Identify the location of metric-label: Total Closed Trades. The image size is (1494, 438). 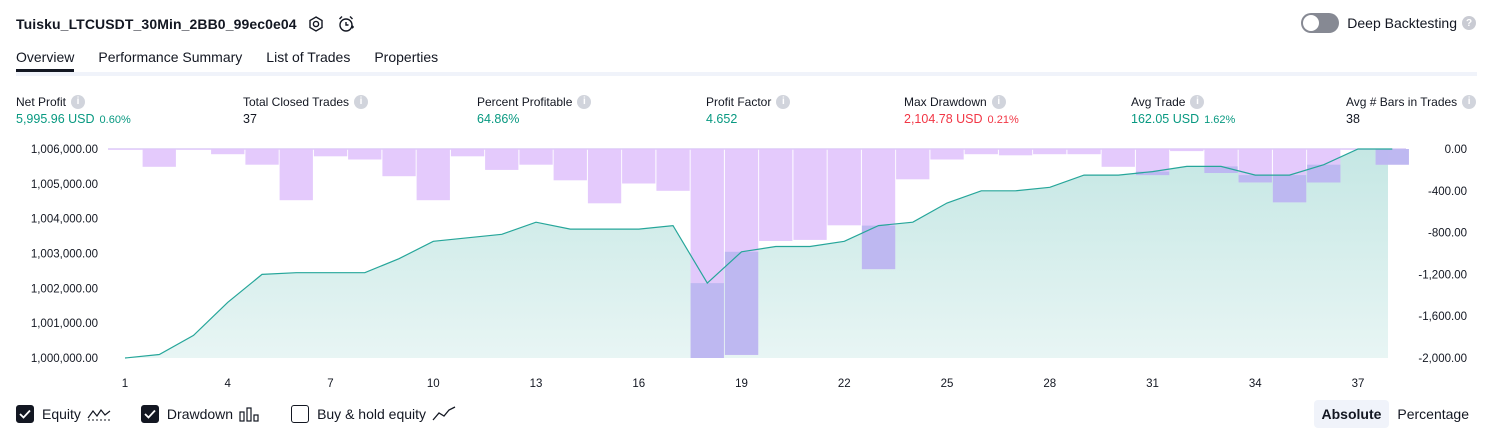
(296, 101).